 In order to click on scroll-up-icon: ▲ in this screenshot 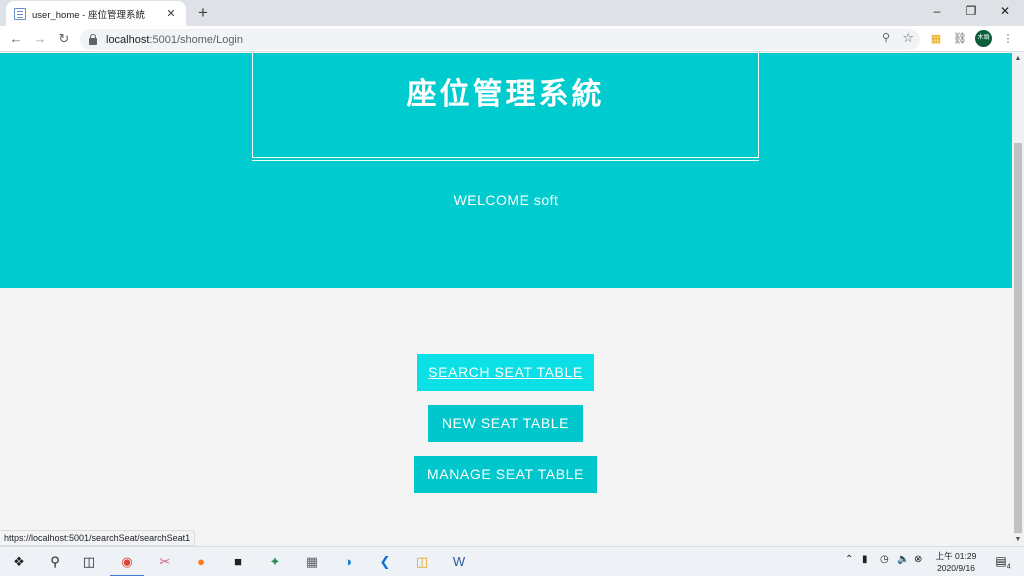, I will do `click(1018, 59)`.